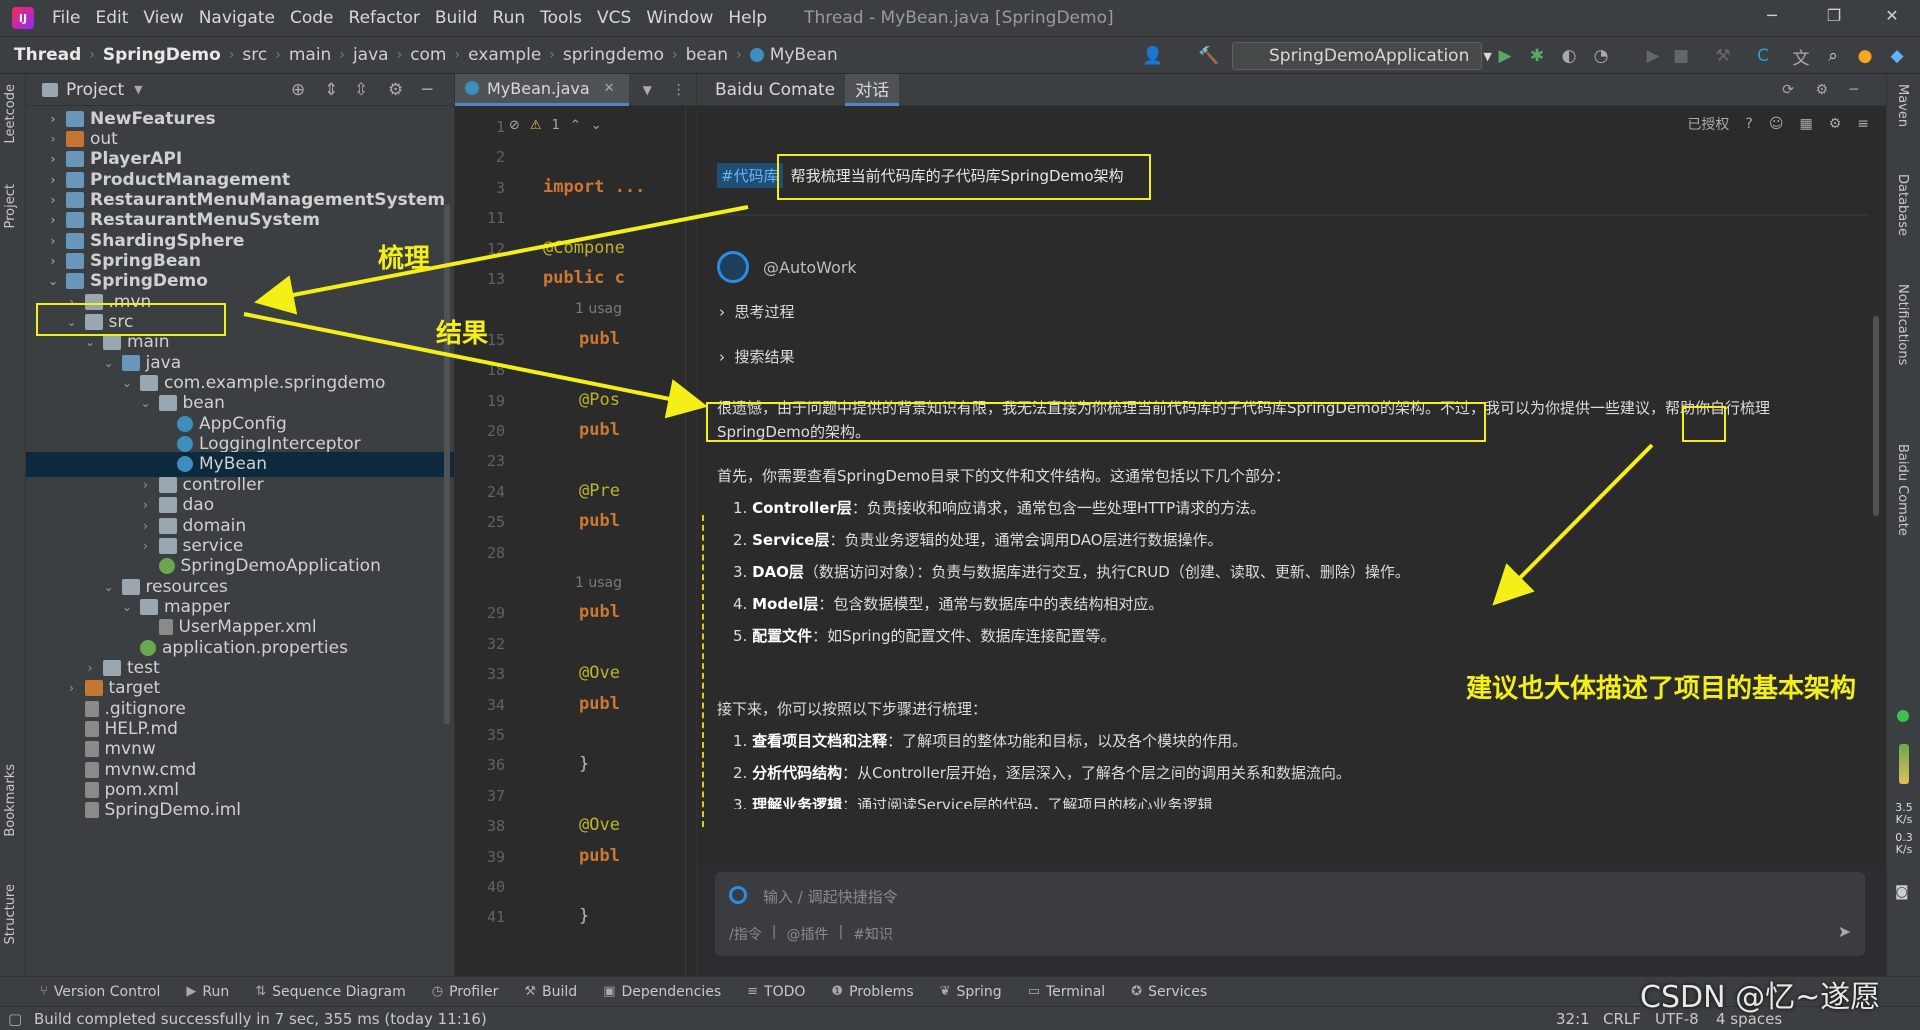 Image resolution: width=1920 pixels, height=1030 pixels. Describe the element at coordinates (971, 992) in the screenshot. I see `tool-spring: ❦ Spring` at that location.